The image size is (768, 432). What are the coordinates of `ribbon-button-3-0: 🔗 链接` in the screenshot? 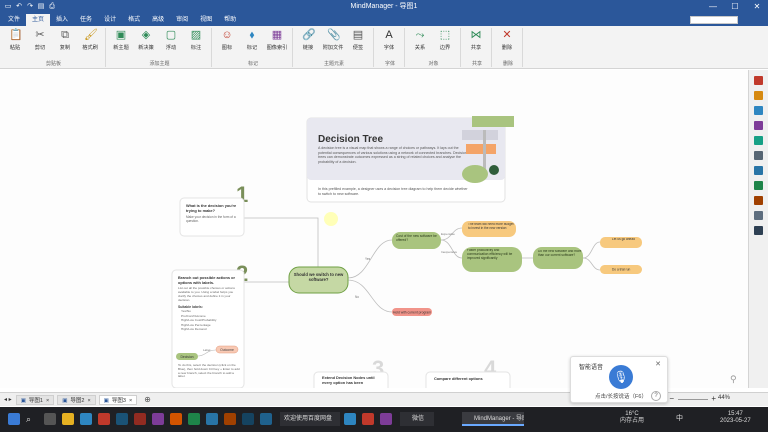 It's located at (308, 41).